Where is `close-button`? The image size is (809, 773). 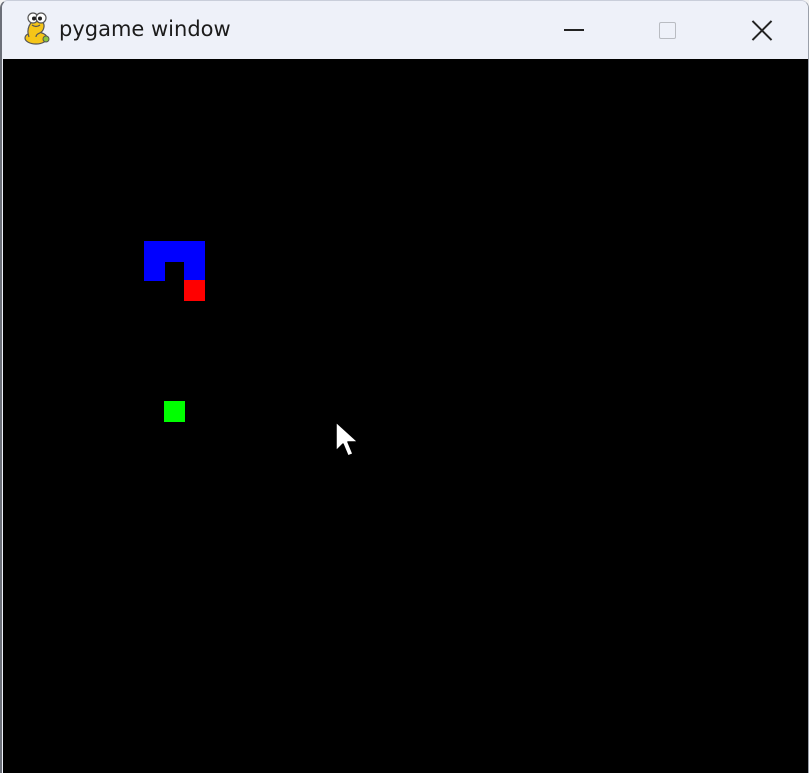
close-button is located at coordinates (762, 30).